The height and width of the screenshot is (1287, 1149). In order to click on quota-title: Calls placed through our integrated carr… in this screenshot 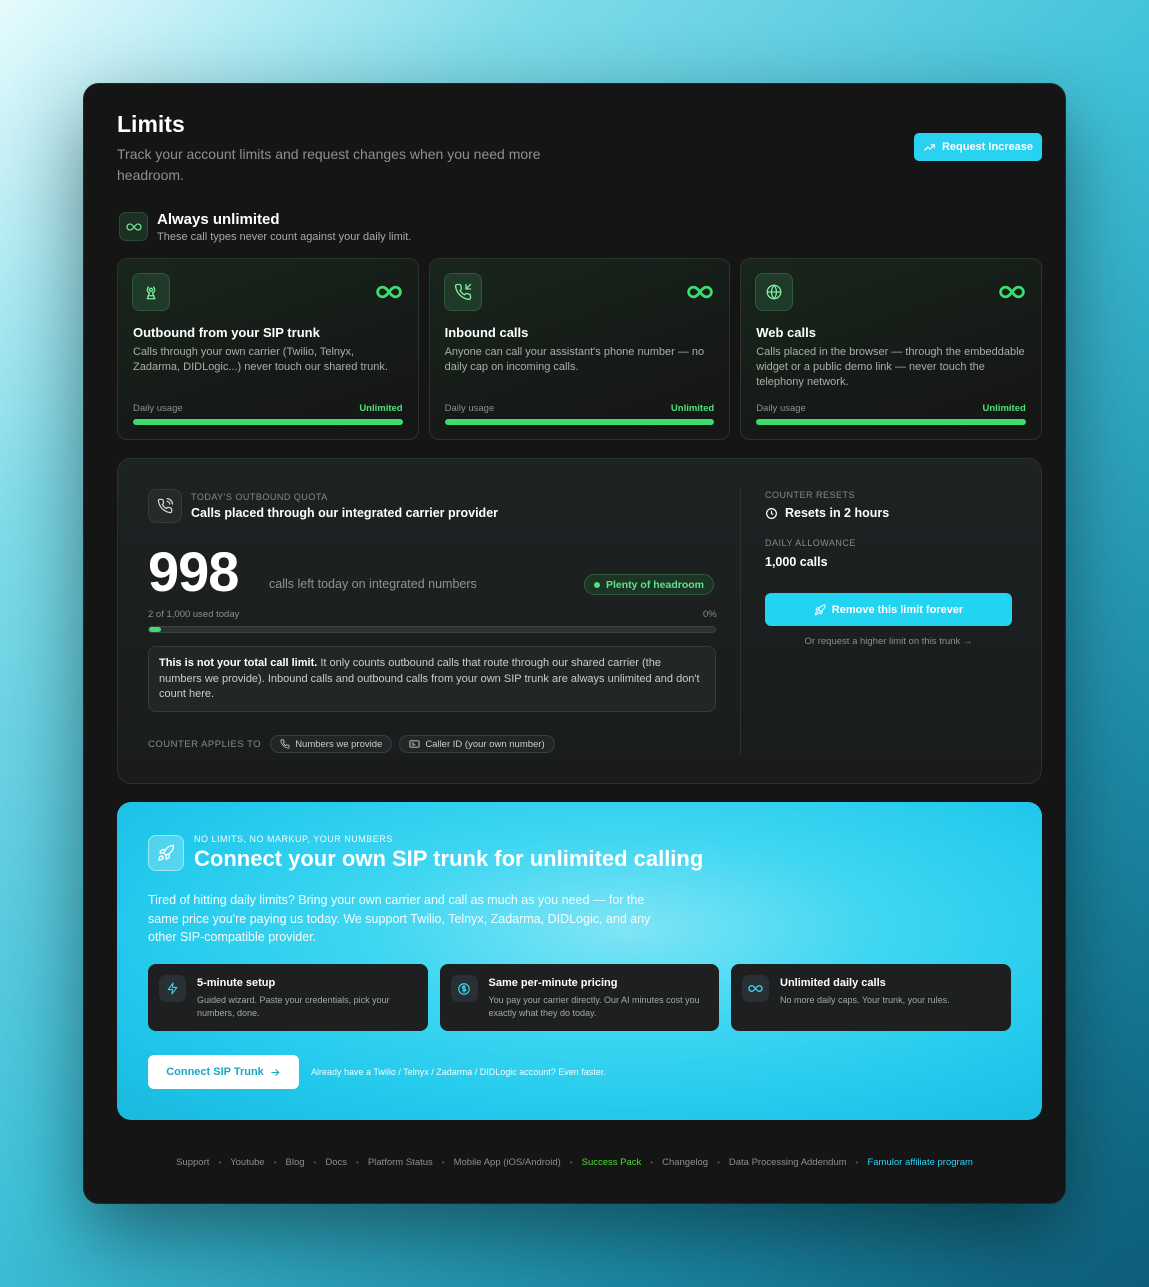, I will do `click(345, 513)`.